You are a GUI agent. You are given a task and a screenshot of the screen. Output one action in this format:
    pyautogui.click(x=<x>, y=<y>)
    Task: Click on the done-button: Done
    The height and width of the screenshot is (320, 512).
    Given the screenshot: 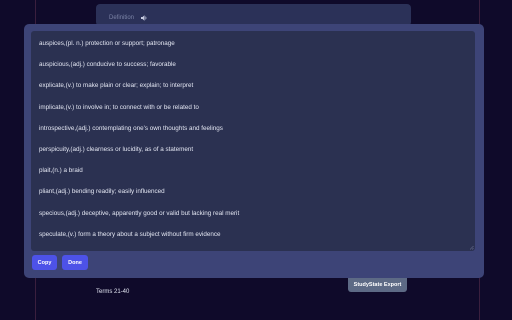 What is the action you would take?
    pyautogui.click(x=75, y=262)
    